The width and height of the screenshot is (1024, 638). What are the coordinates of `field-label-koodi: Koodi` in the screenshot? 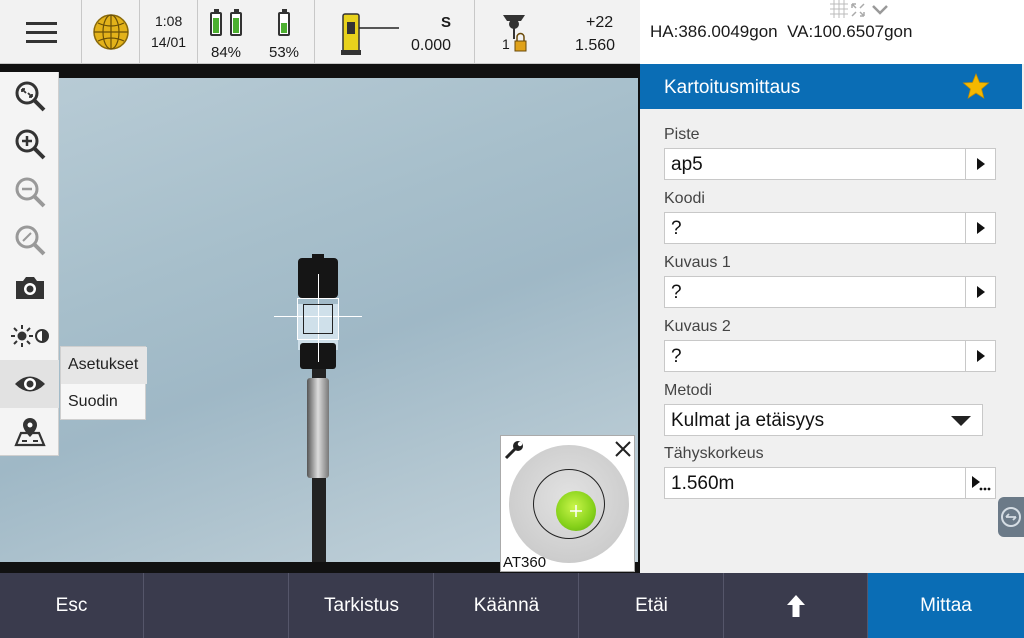 It's located at (684, 198).